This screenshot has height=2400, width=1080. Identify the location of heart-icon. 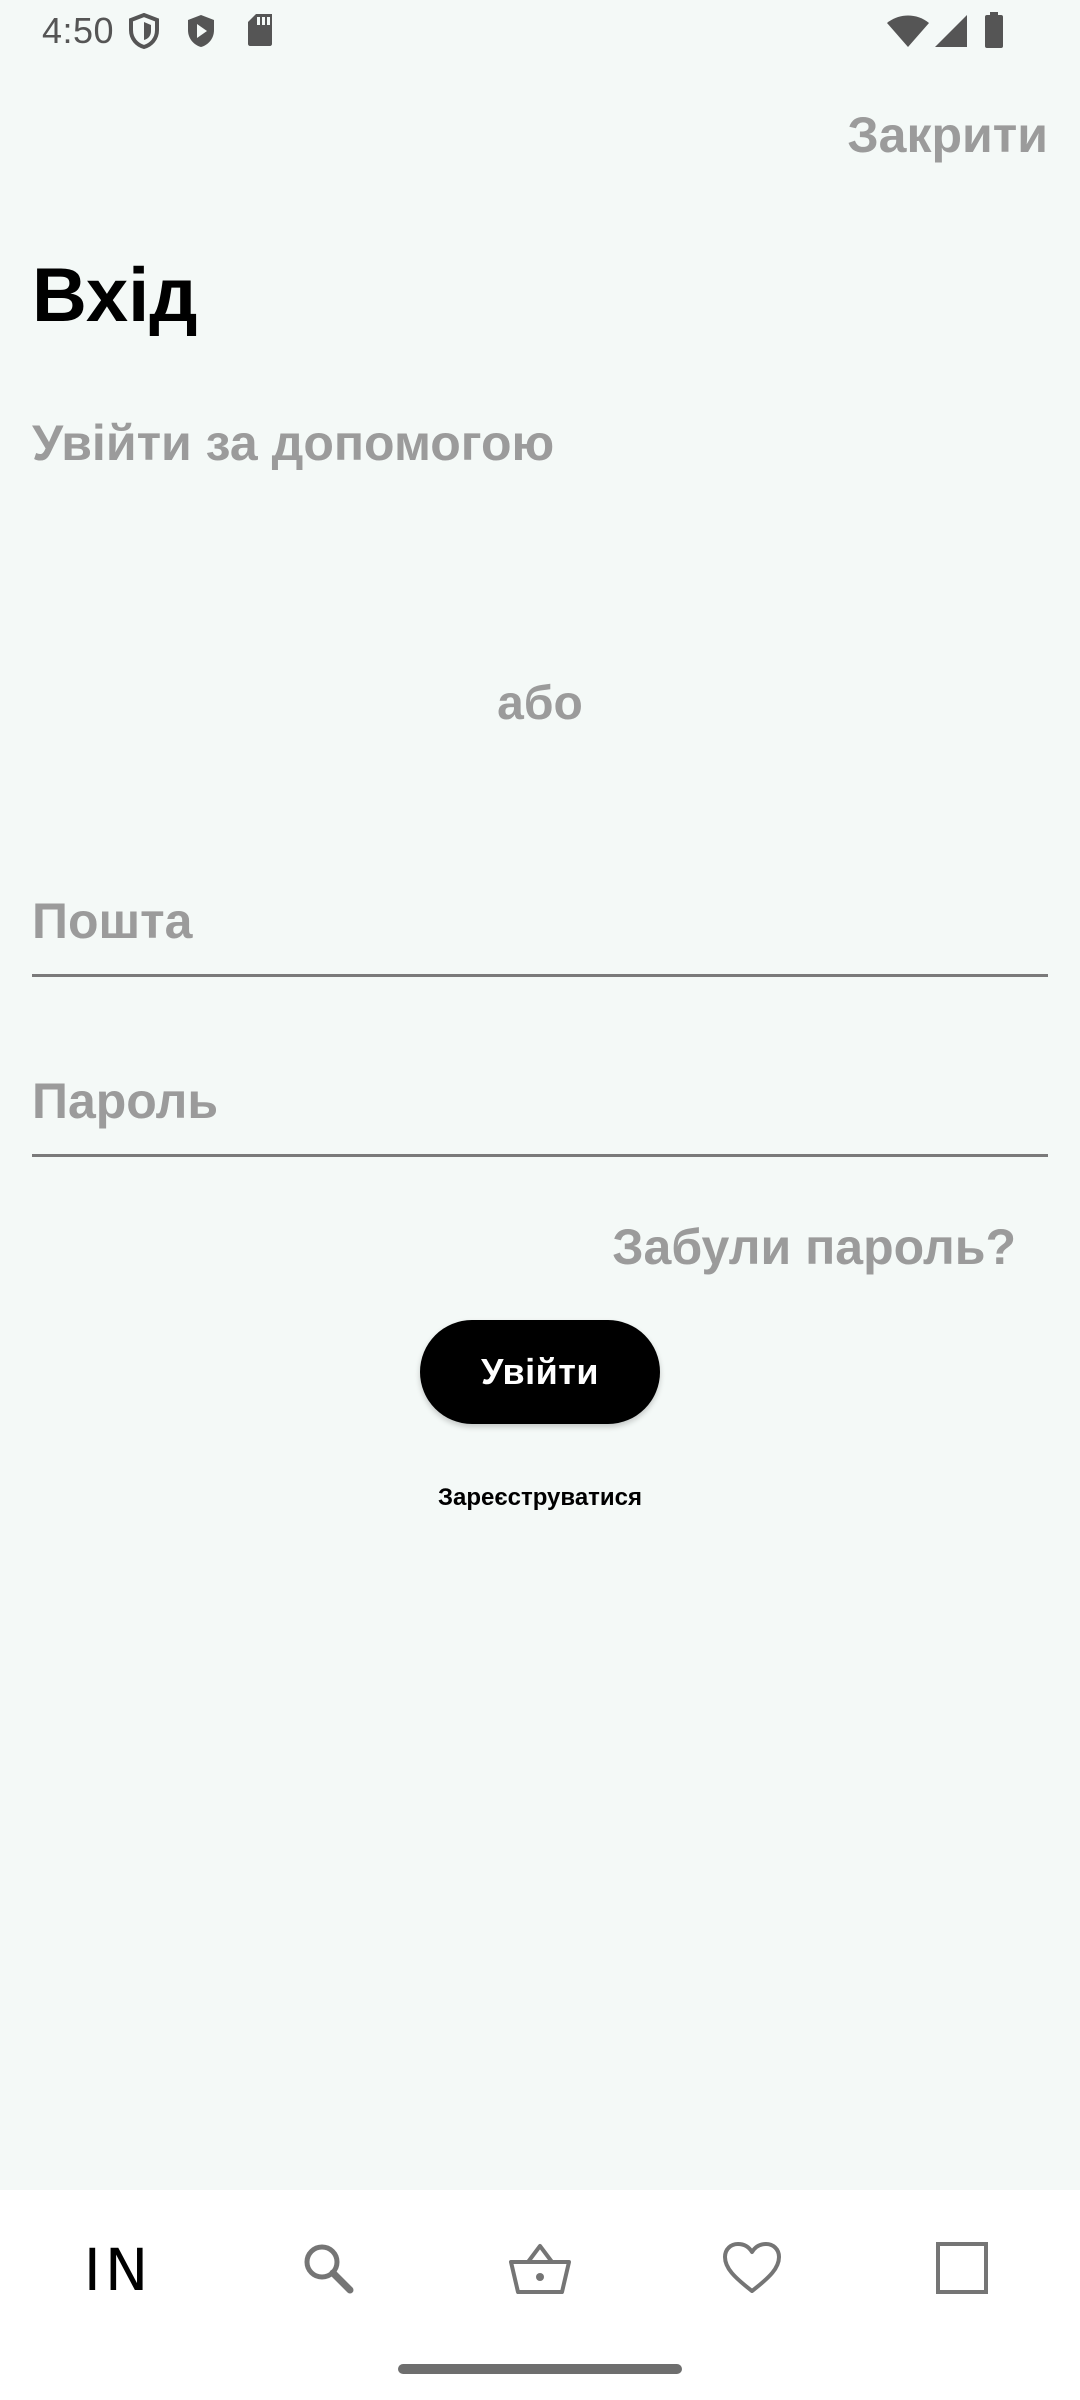
(752, 2270).